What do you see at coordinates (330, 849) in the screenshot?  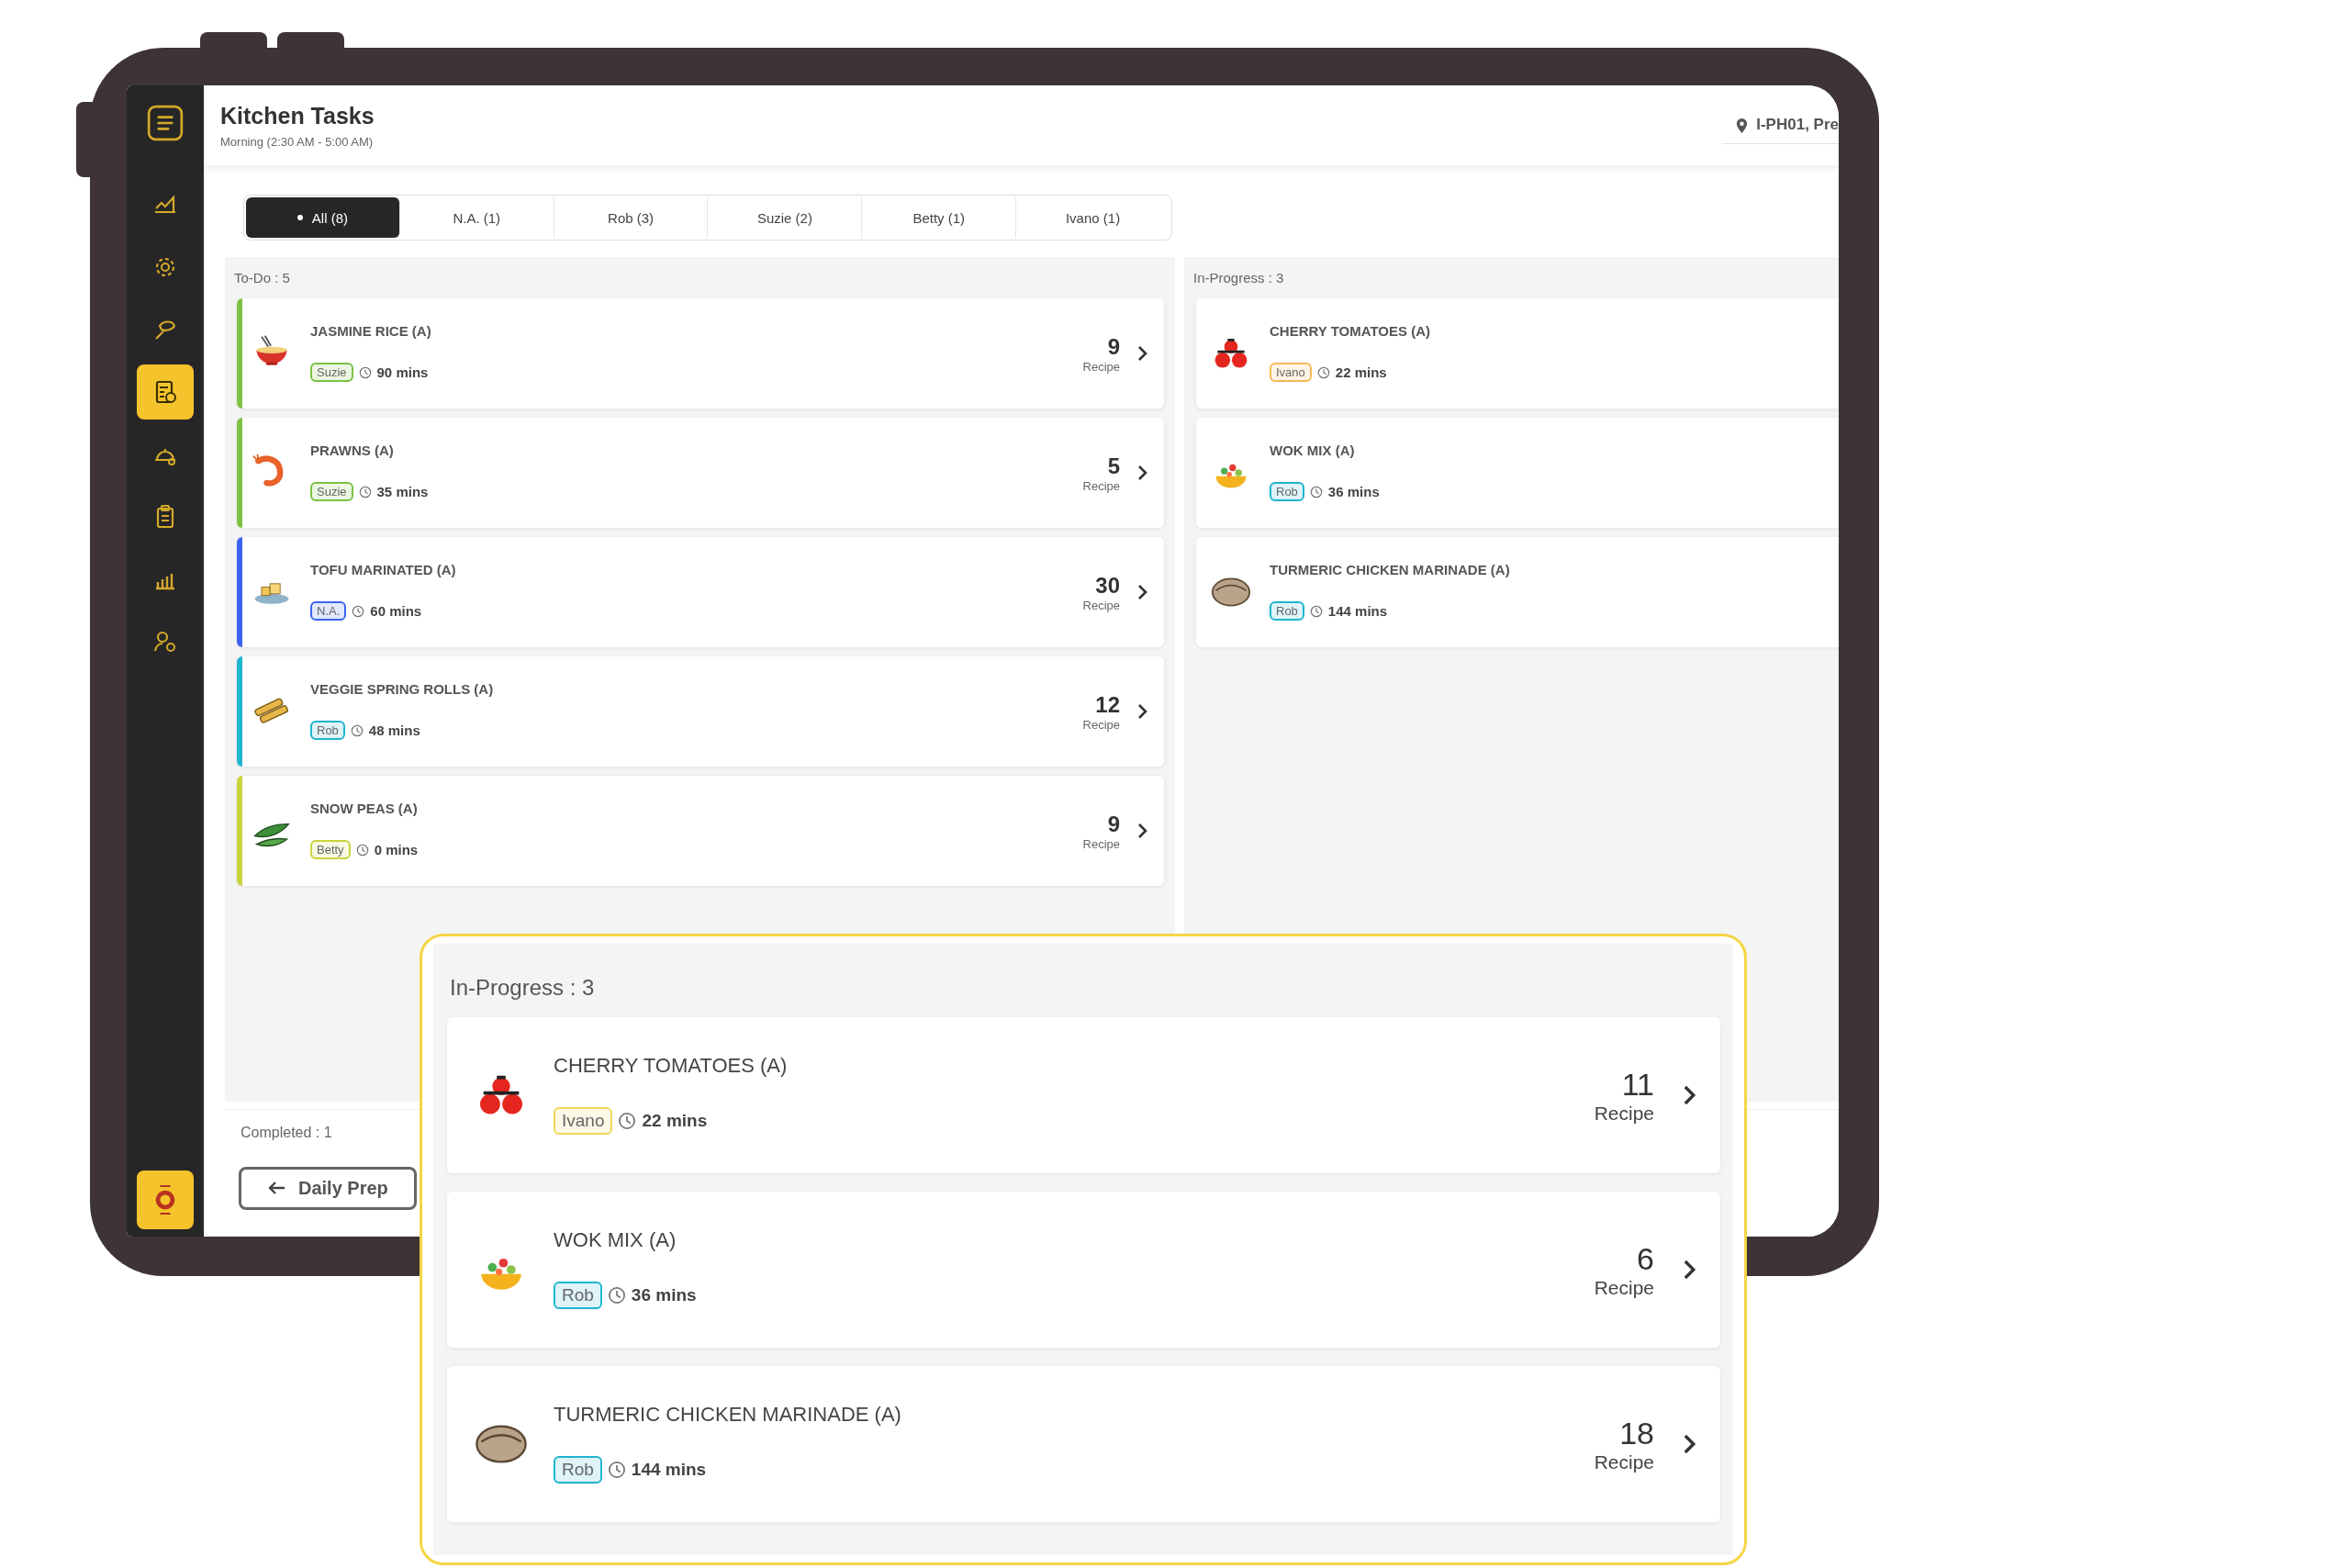 I see `assignee-tag: Betty` at bounding box center [330, 849].